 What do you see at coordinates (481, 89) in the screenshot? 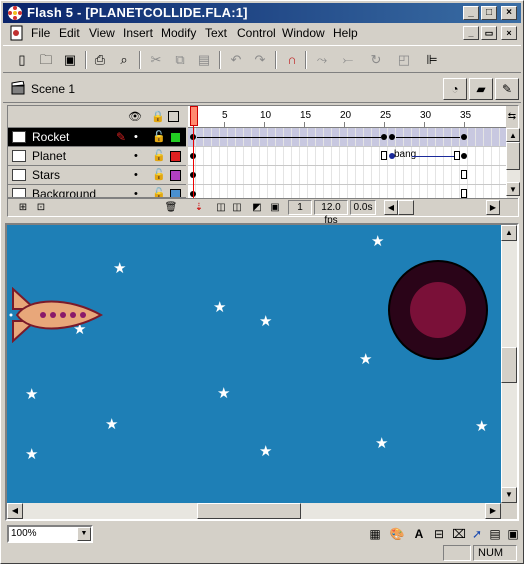
I see `edit-symbols-button: ▰` at bounding box center [481, 89].